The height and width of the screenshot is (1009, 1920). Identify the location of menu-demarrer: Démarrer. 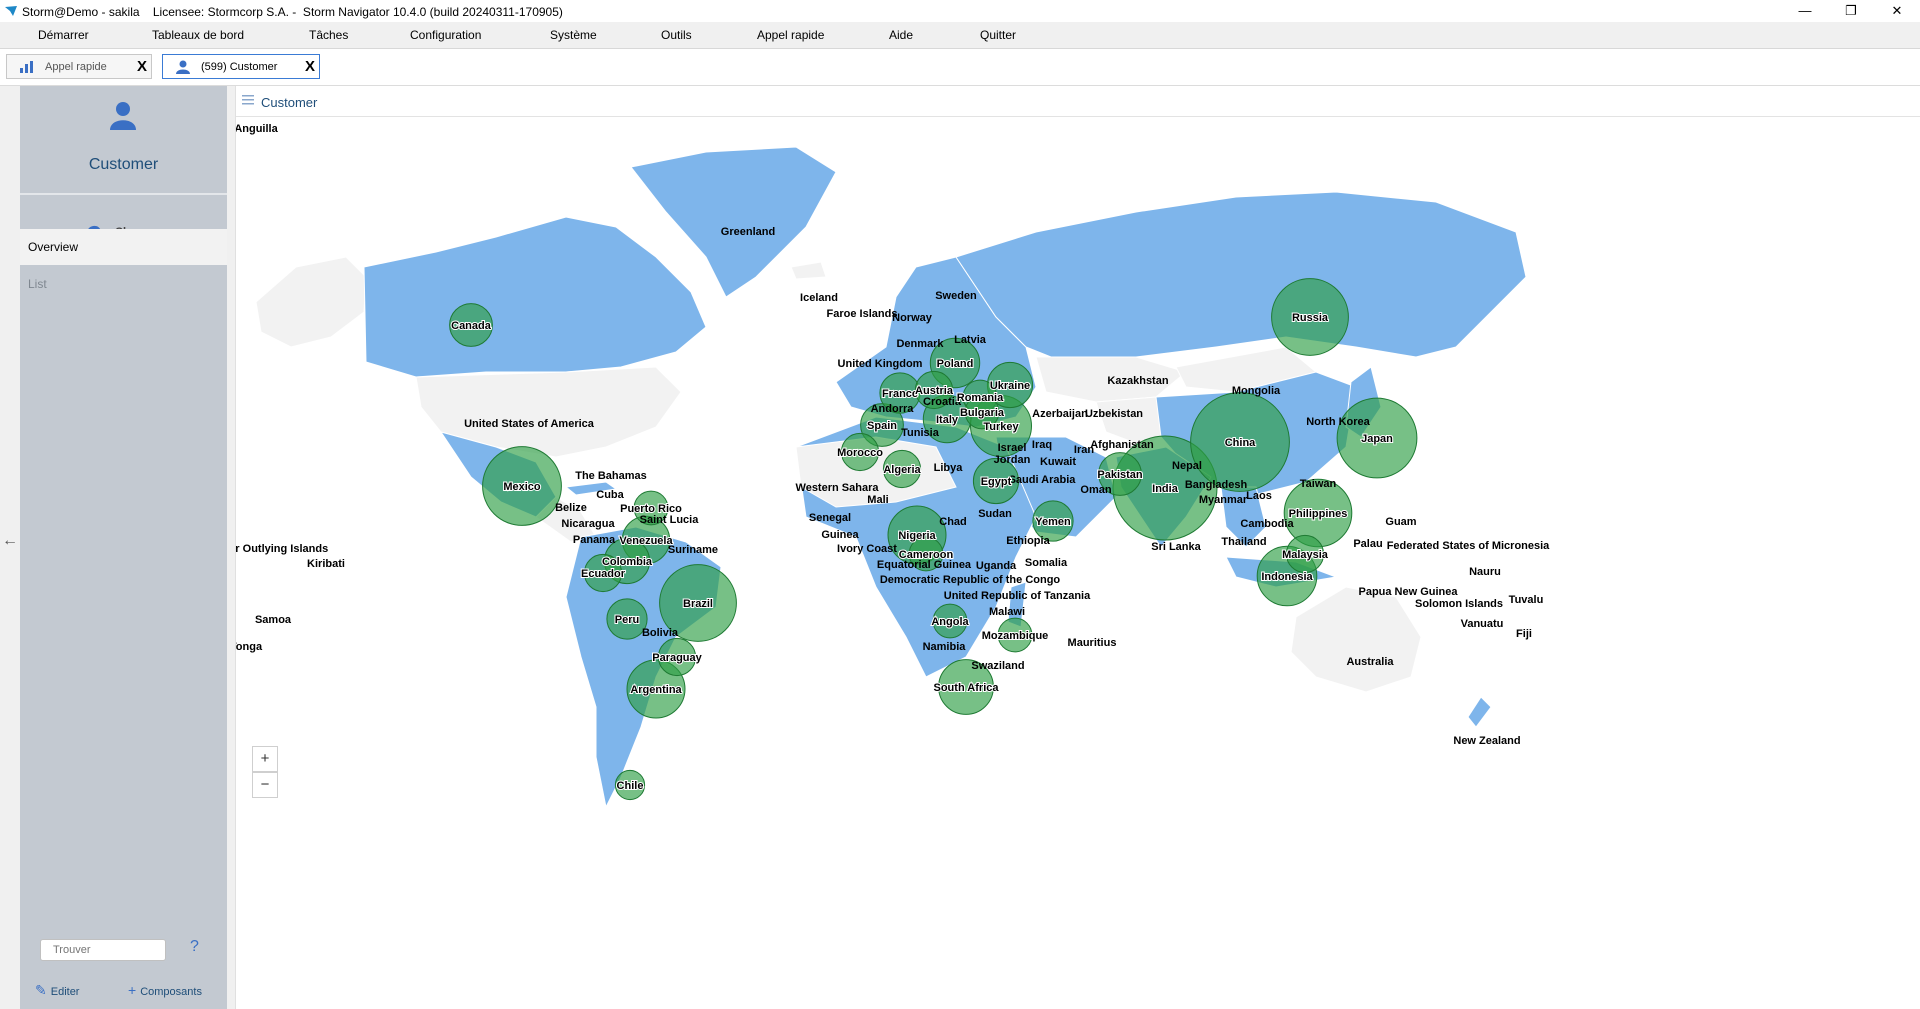
(63, 35).